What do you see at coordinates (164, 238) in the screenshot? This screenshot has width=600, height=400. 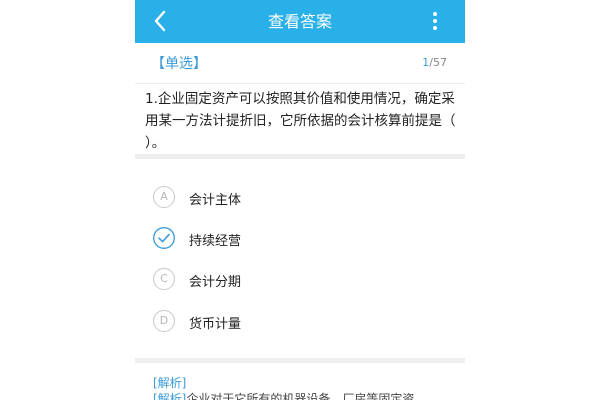 I see `check-circle-icon` at bounding box center [164, 238].